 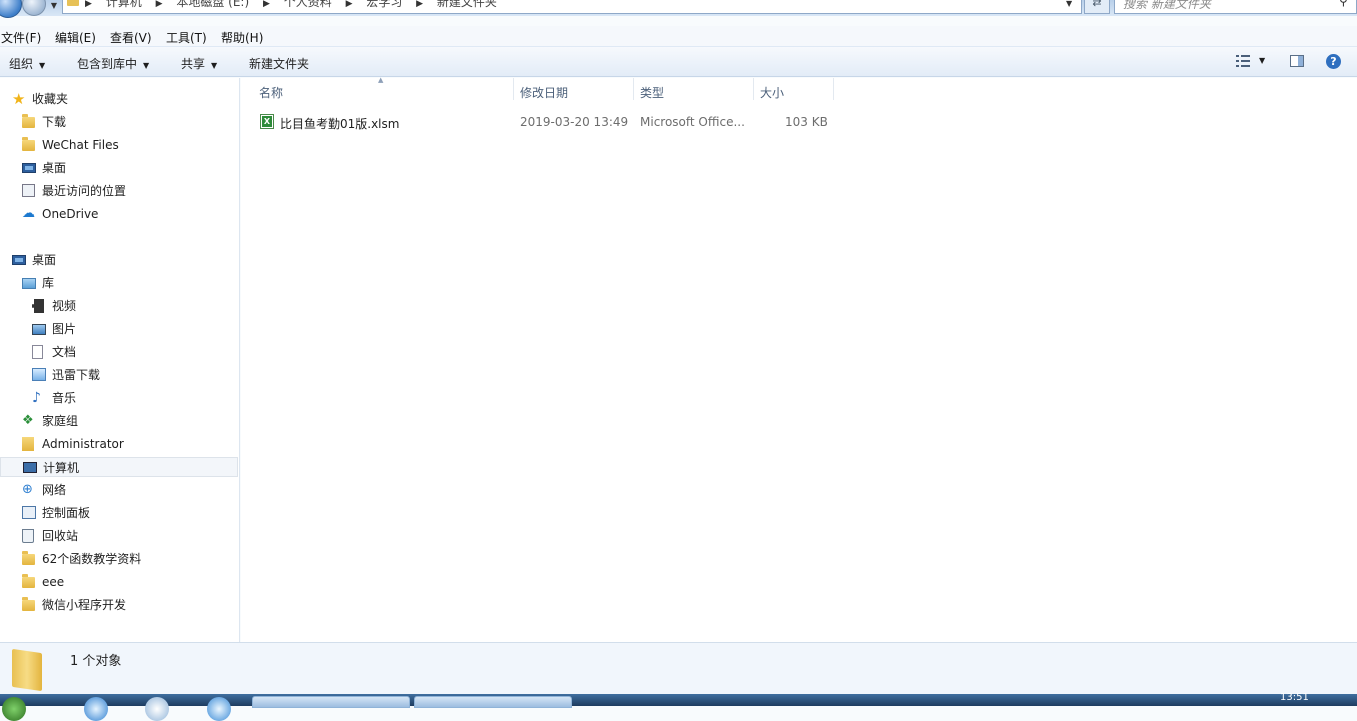 I want to click on organize-button: 组织 ▼, so click(x=27, y=63).